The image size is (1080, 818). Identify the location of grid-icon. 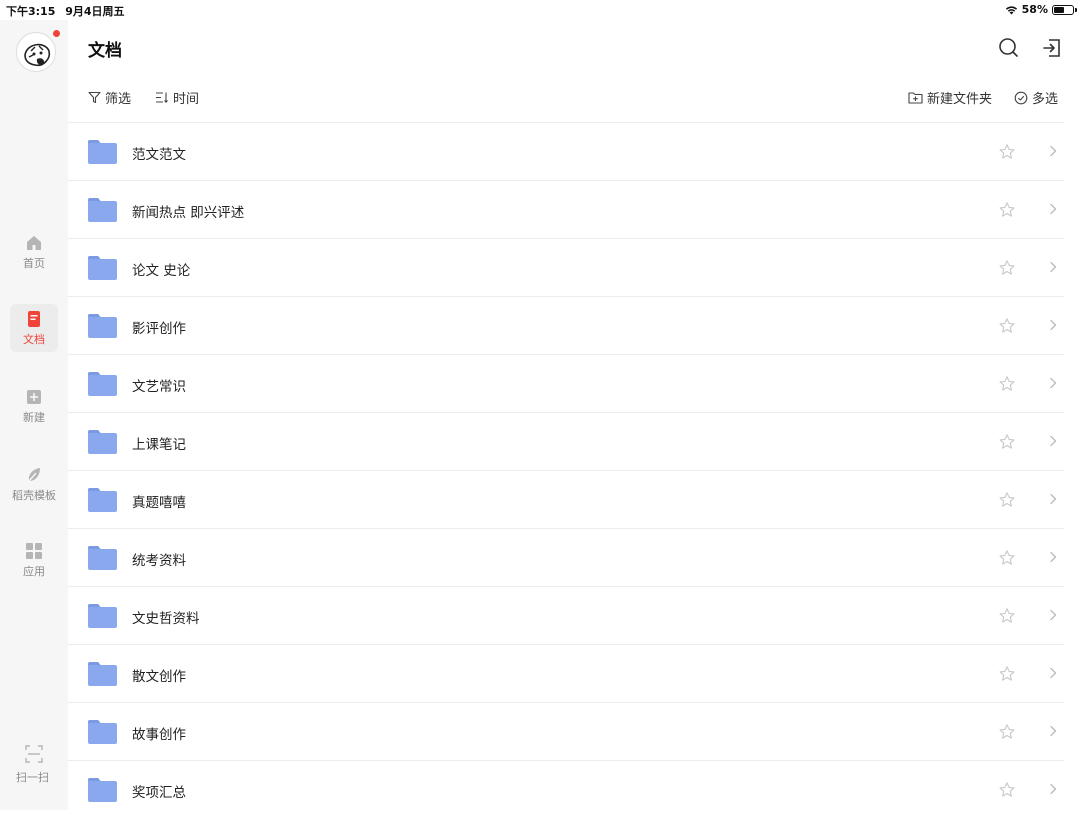
(34, 551).